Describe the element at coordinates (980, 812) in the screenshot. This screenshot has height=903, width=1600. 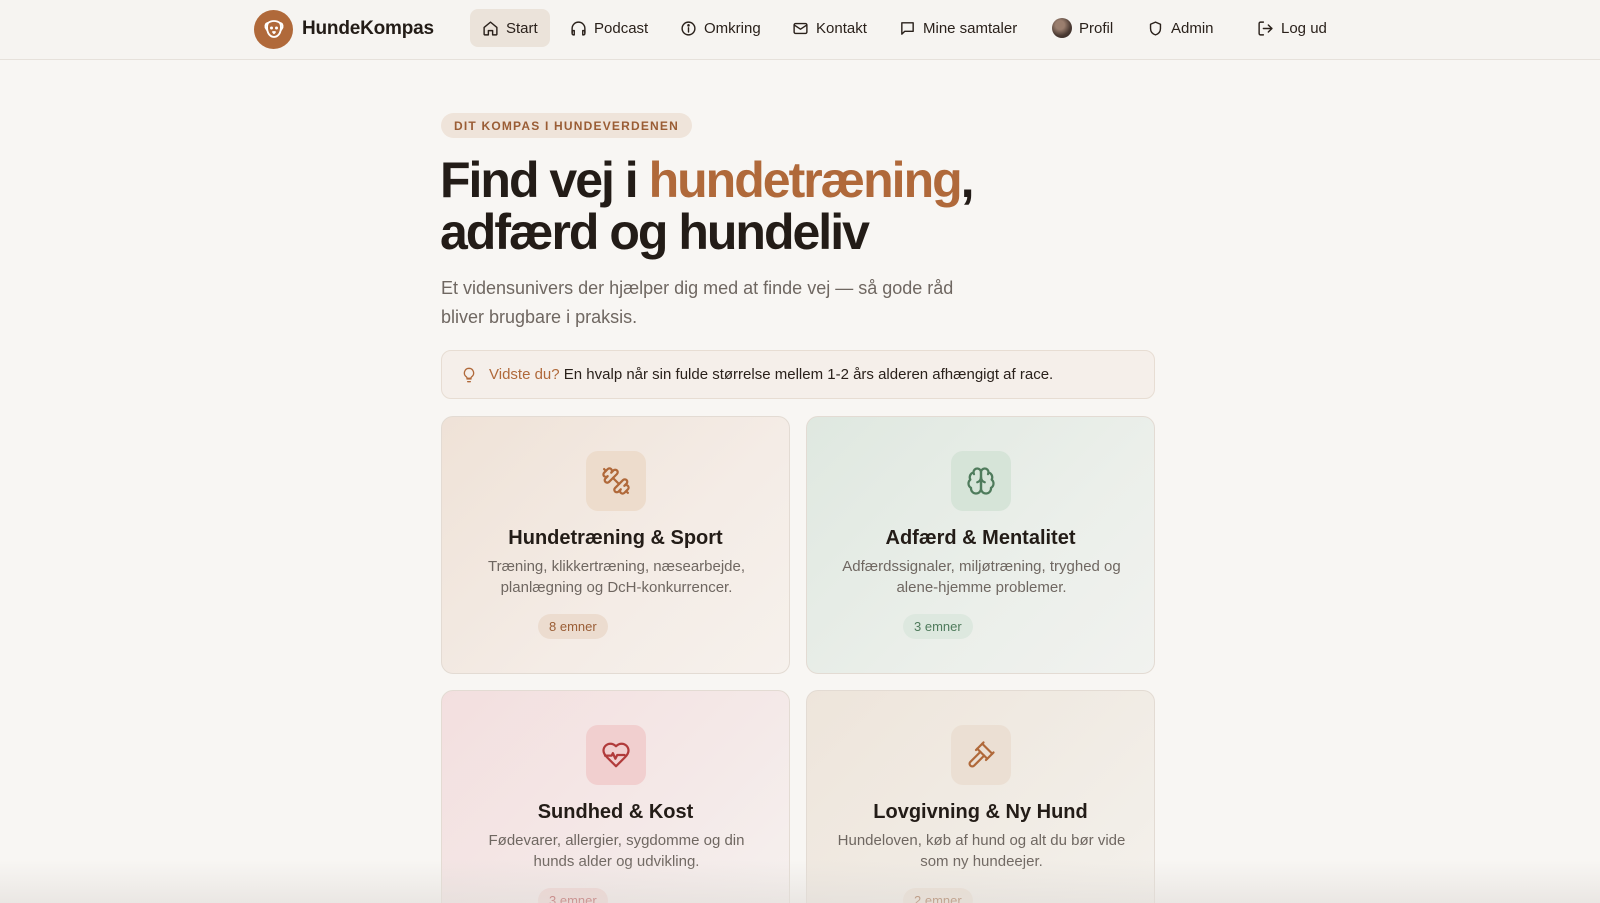
I see `category-title: Lovgivning & Ny Hund` at that location.